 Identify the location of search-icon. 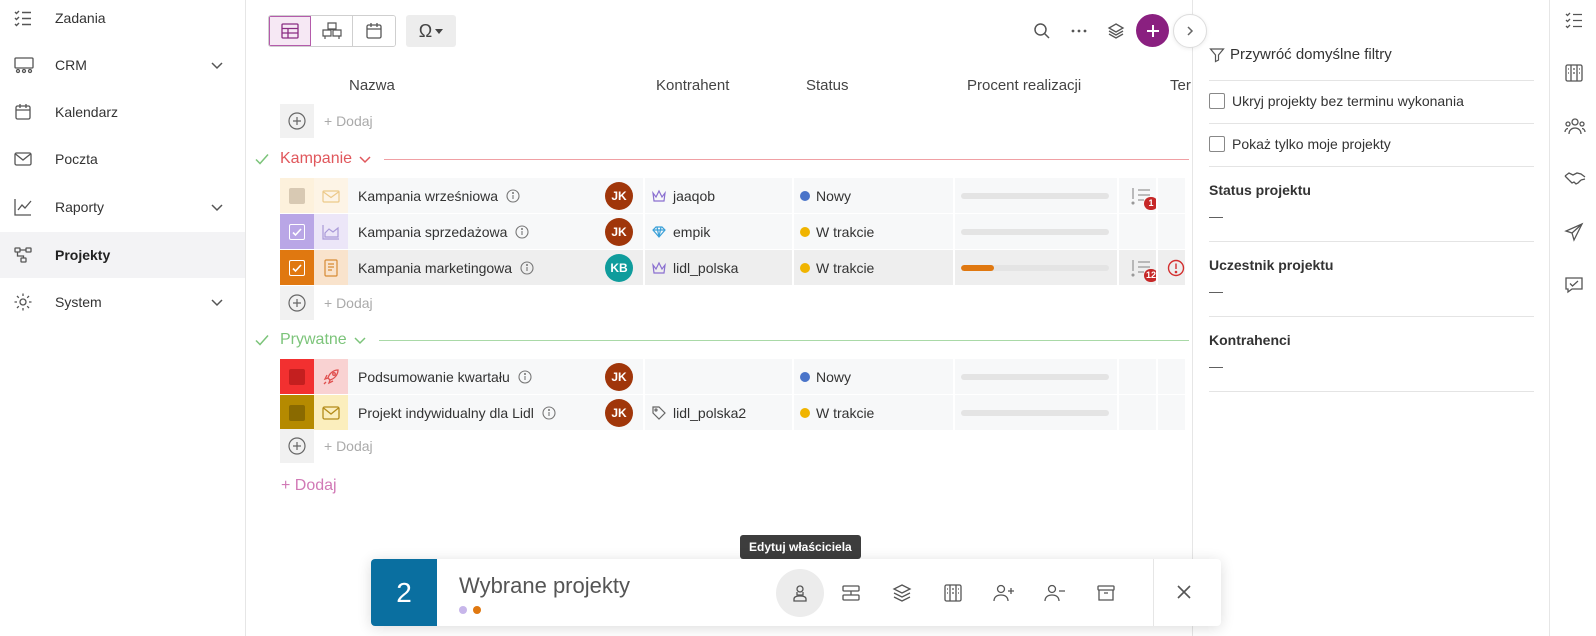
(1042, 31).